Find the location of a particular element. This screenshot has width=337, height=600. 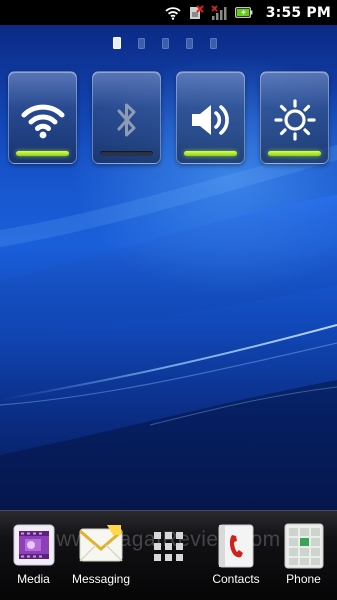

dock-item-label: Contacts is located at coordinates (236, 579).